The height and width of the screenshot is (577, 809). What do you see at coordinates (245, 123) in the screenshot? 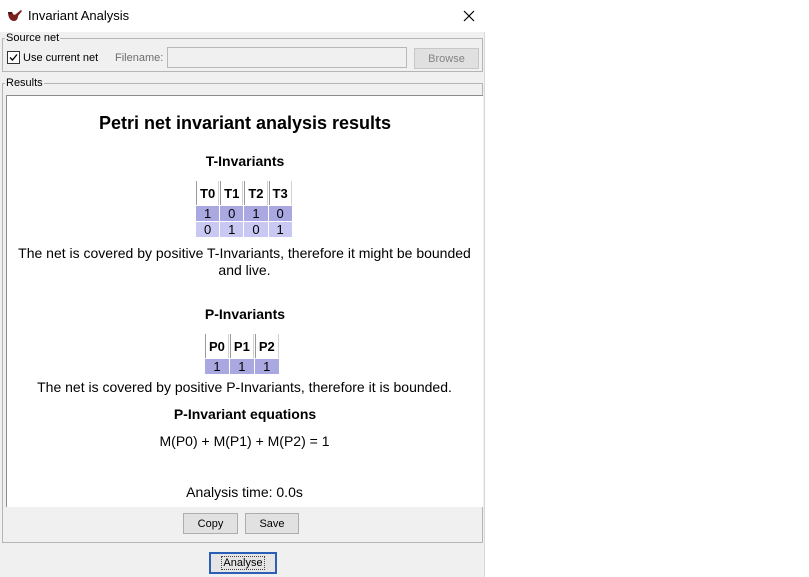
I see `results-title: Petri net invariant analysis results` at bounding box center [245, 123].